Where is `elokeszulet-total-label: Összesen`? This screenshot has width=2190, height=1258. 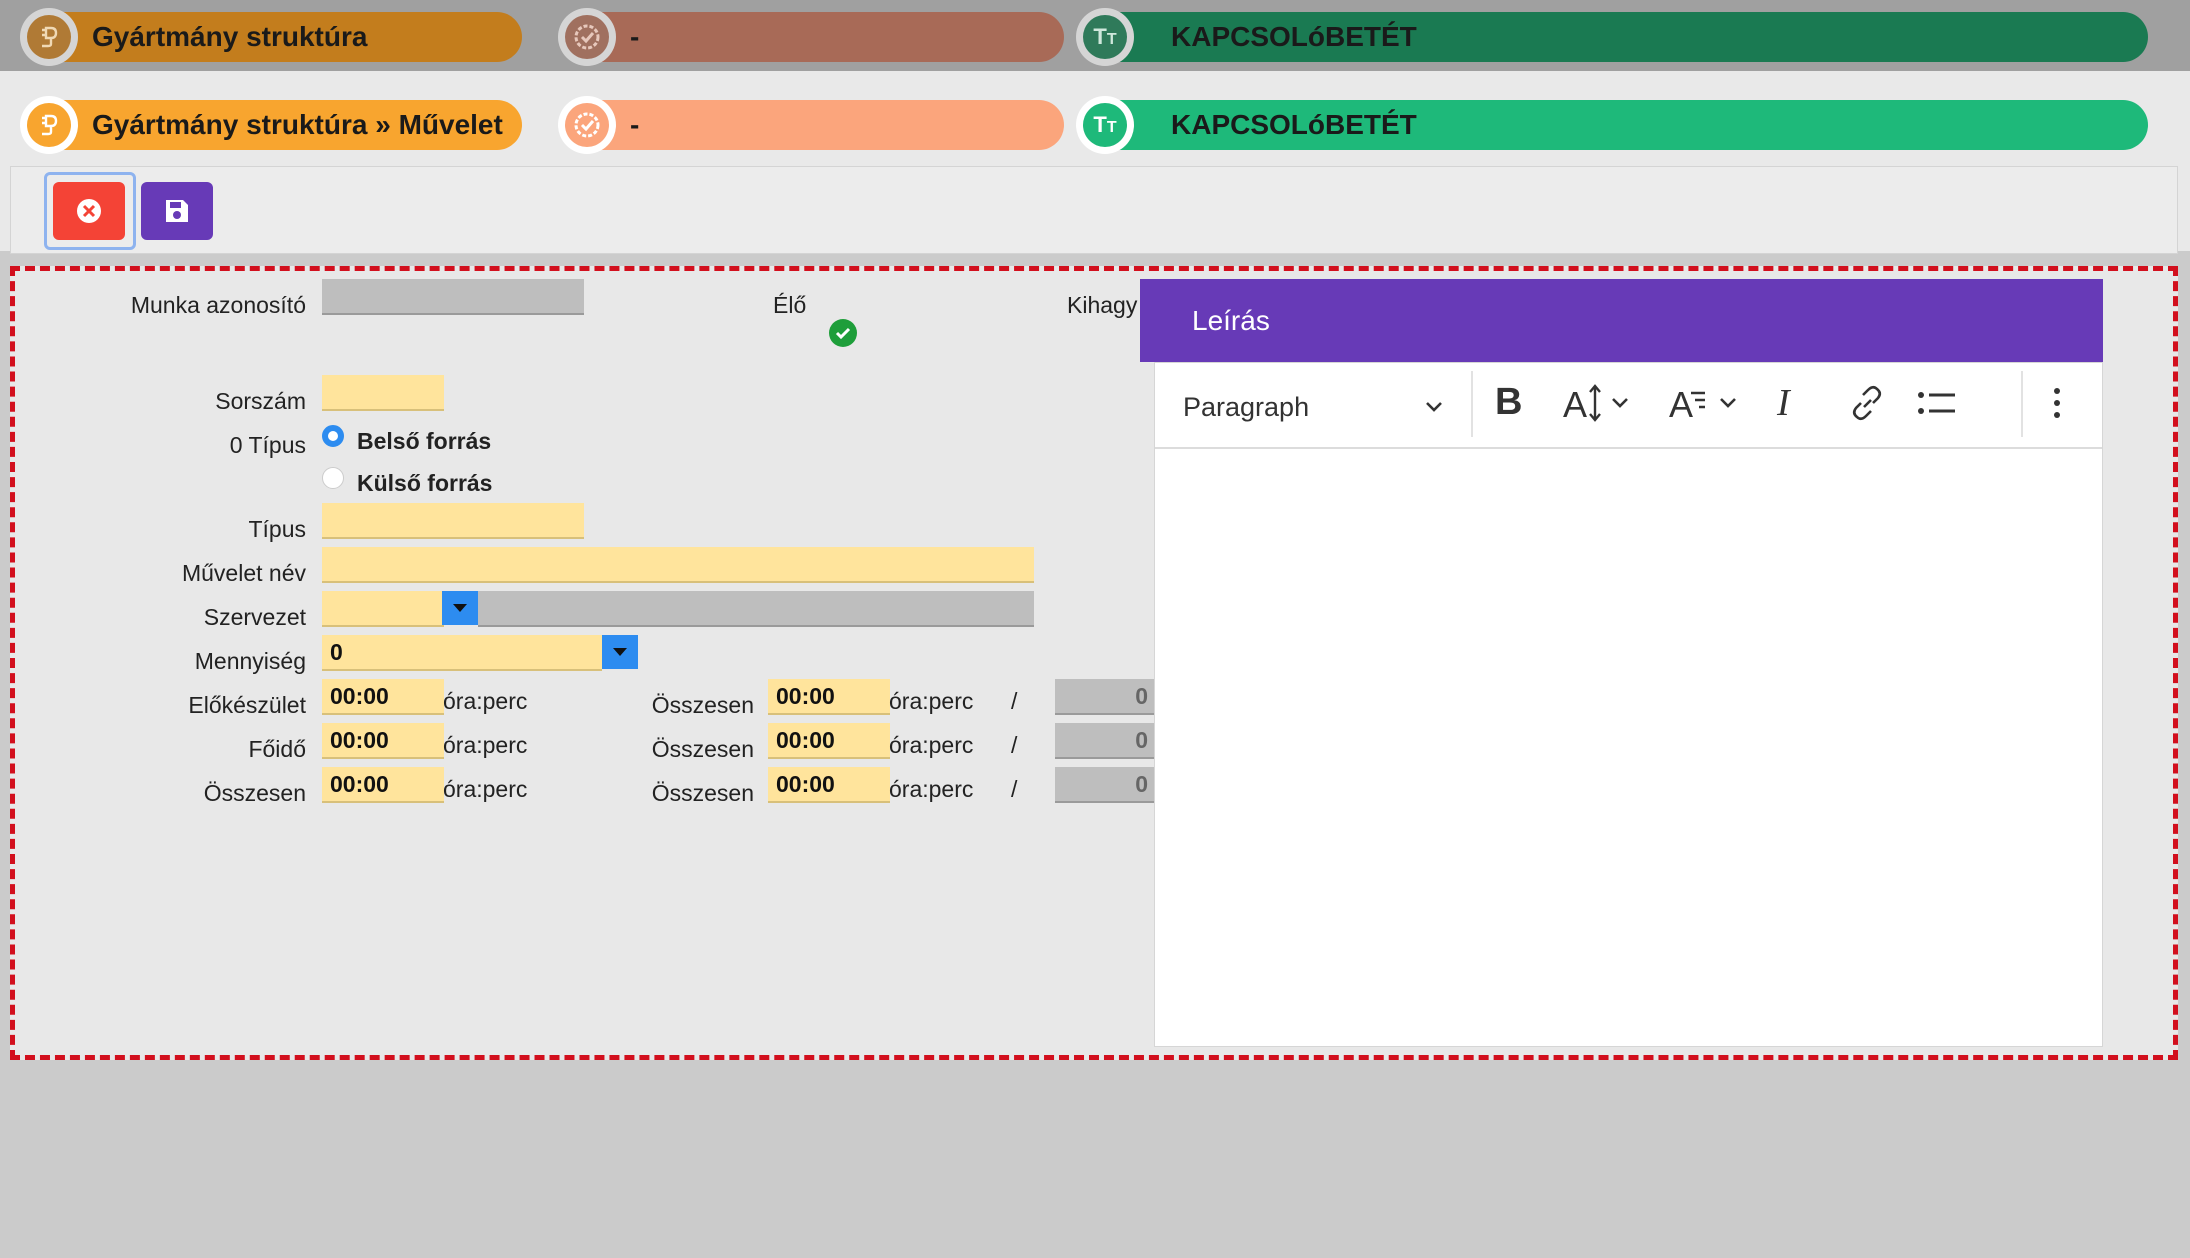
elokeszulet-total-label: Összesen is located at coordinates (702, 705).